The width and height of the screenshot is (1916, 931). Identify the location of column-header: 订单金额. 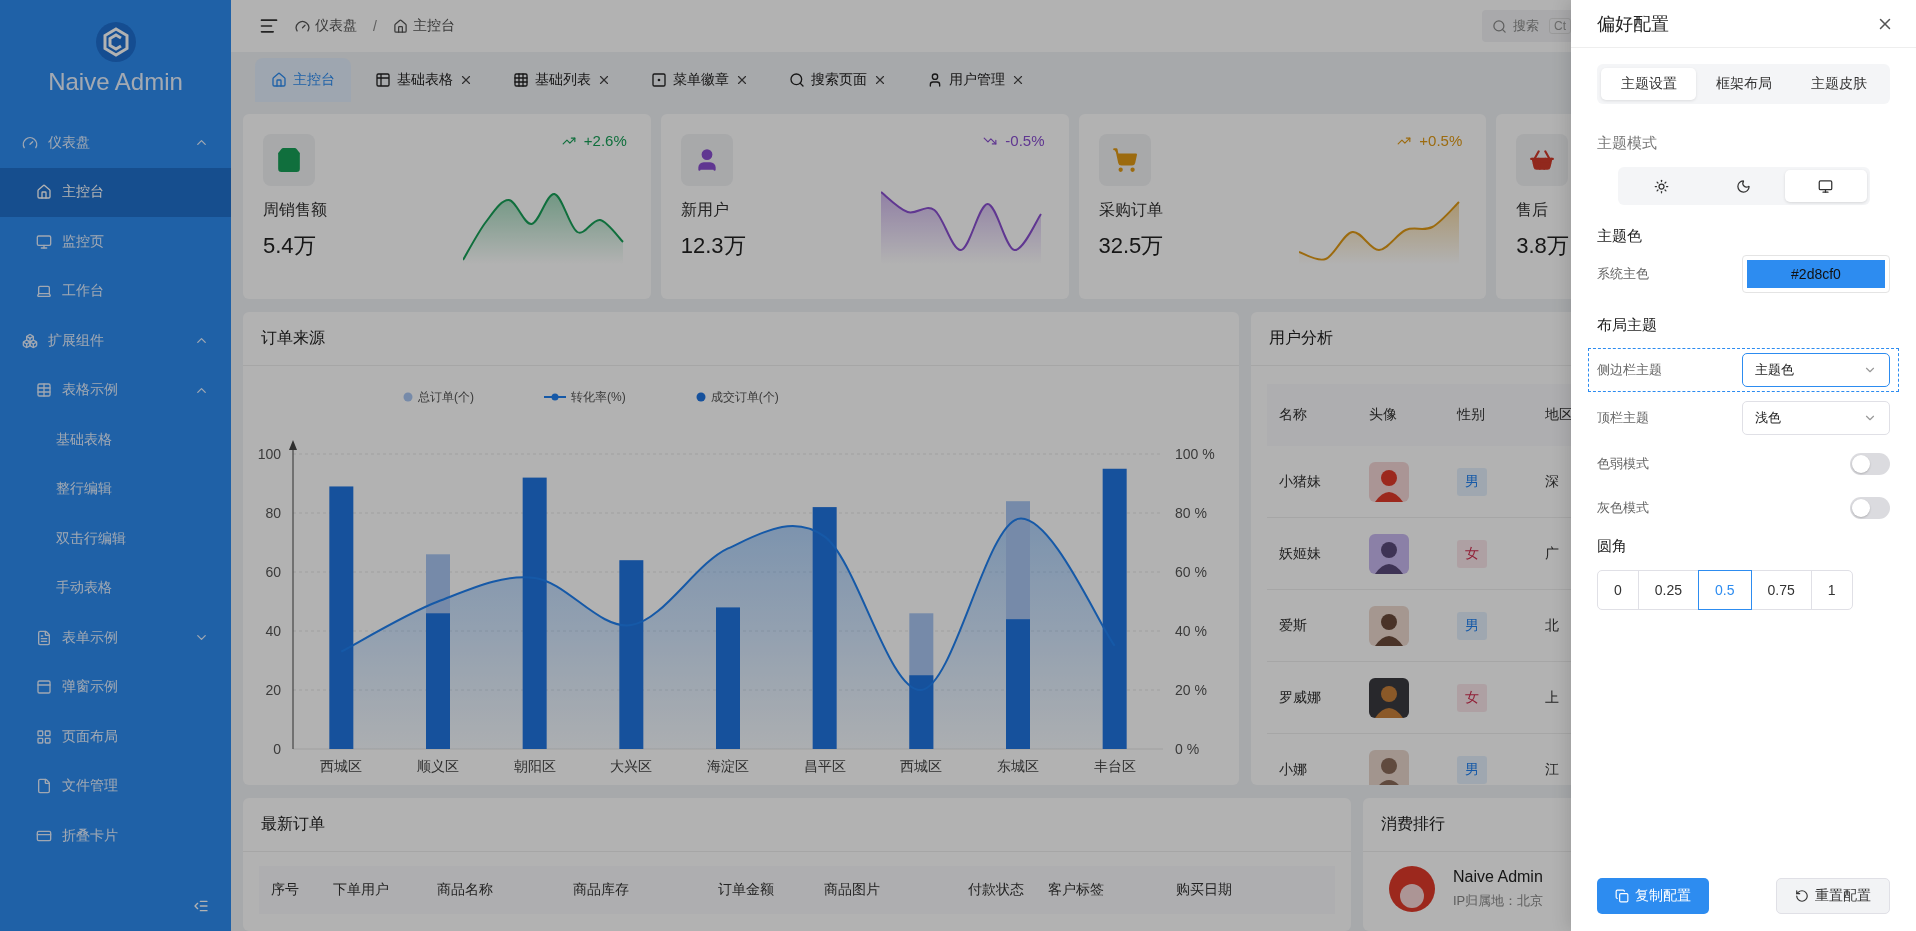
(746, 890).